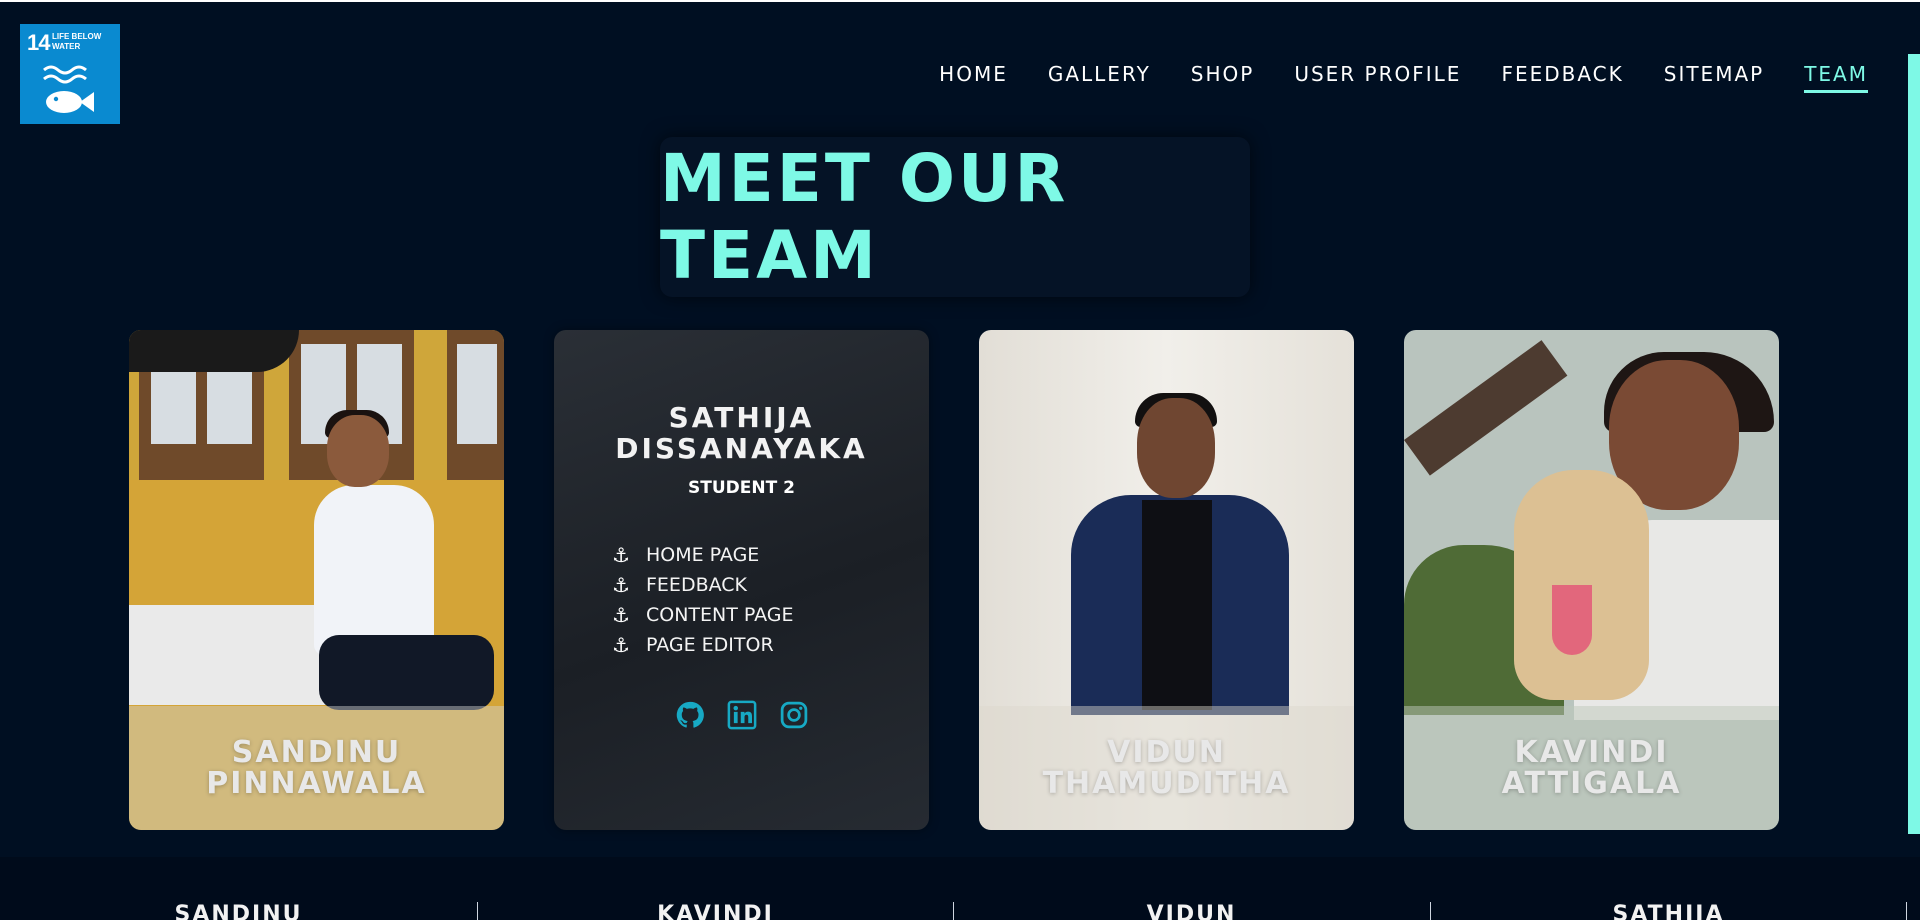 This screenshot has width=1920, height=920. What do you see at coordinates (693, 645) in the screenshot?
I see `list-item: ⚓ PAGE EDITOR` at bounding box center [693, 645].